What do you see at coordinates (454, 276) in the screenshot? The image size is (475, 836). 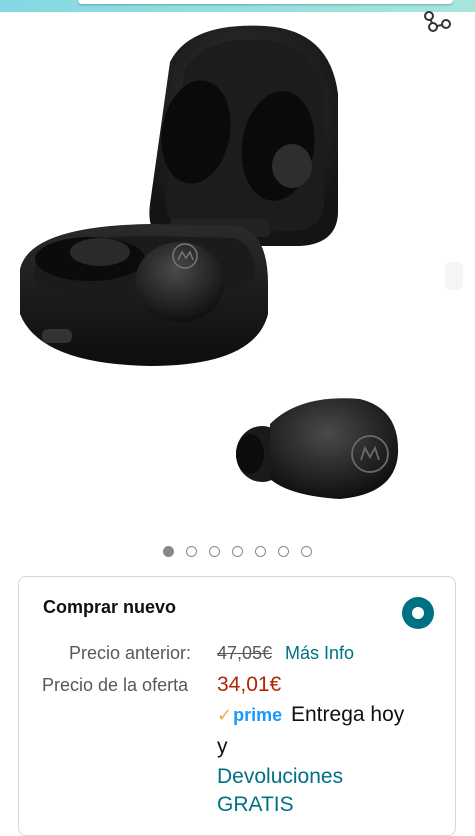 I see `gallery-next-hint` at bounding box center [454, 276].